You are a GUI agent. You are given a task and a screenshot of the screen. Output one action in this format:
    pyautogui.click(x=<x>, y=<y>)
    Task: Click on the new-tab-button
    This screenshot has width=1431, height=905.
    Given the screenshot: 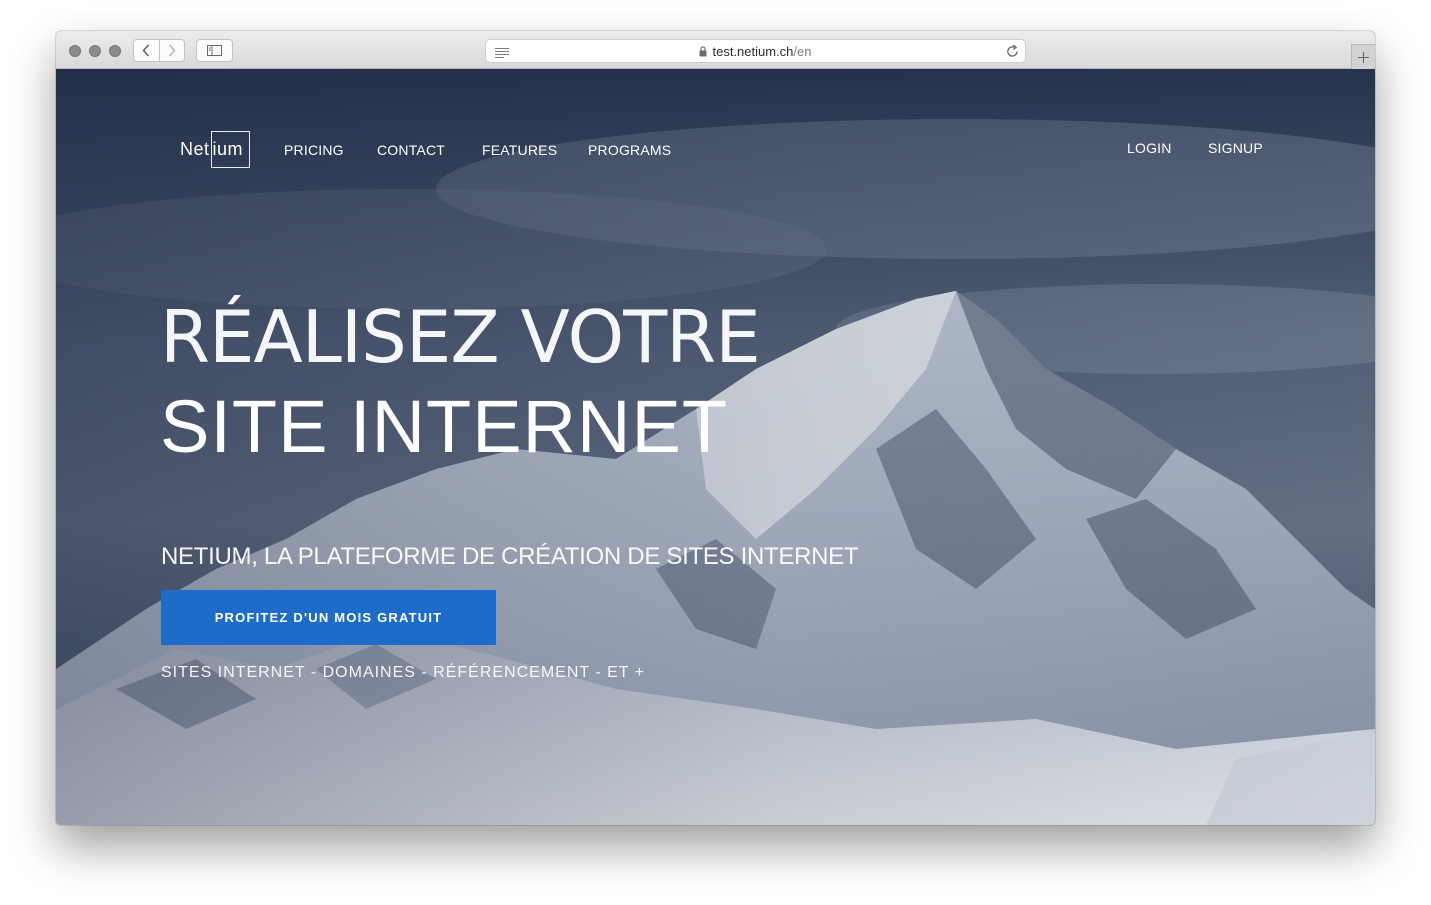 What is the action you would take?
    pyautogui.click(x=1363, y=56)
    